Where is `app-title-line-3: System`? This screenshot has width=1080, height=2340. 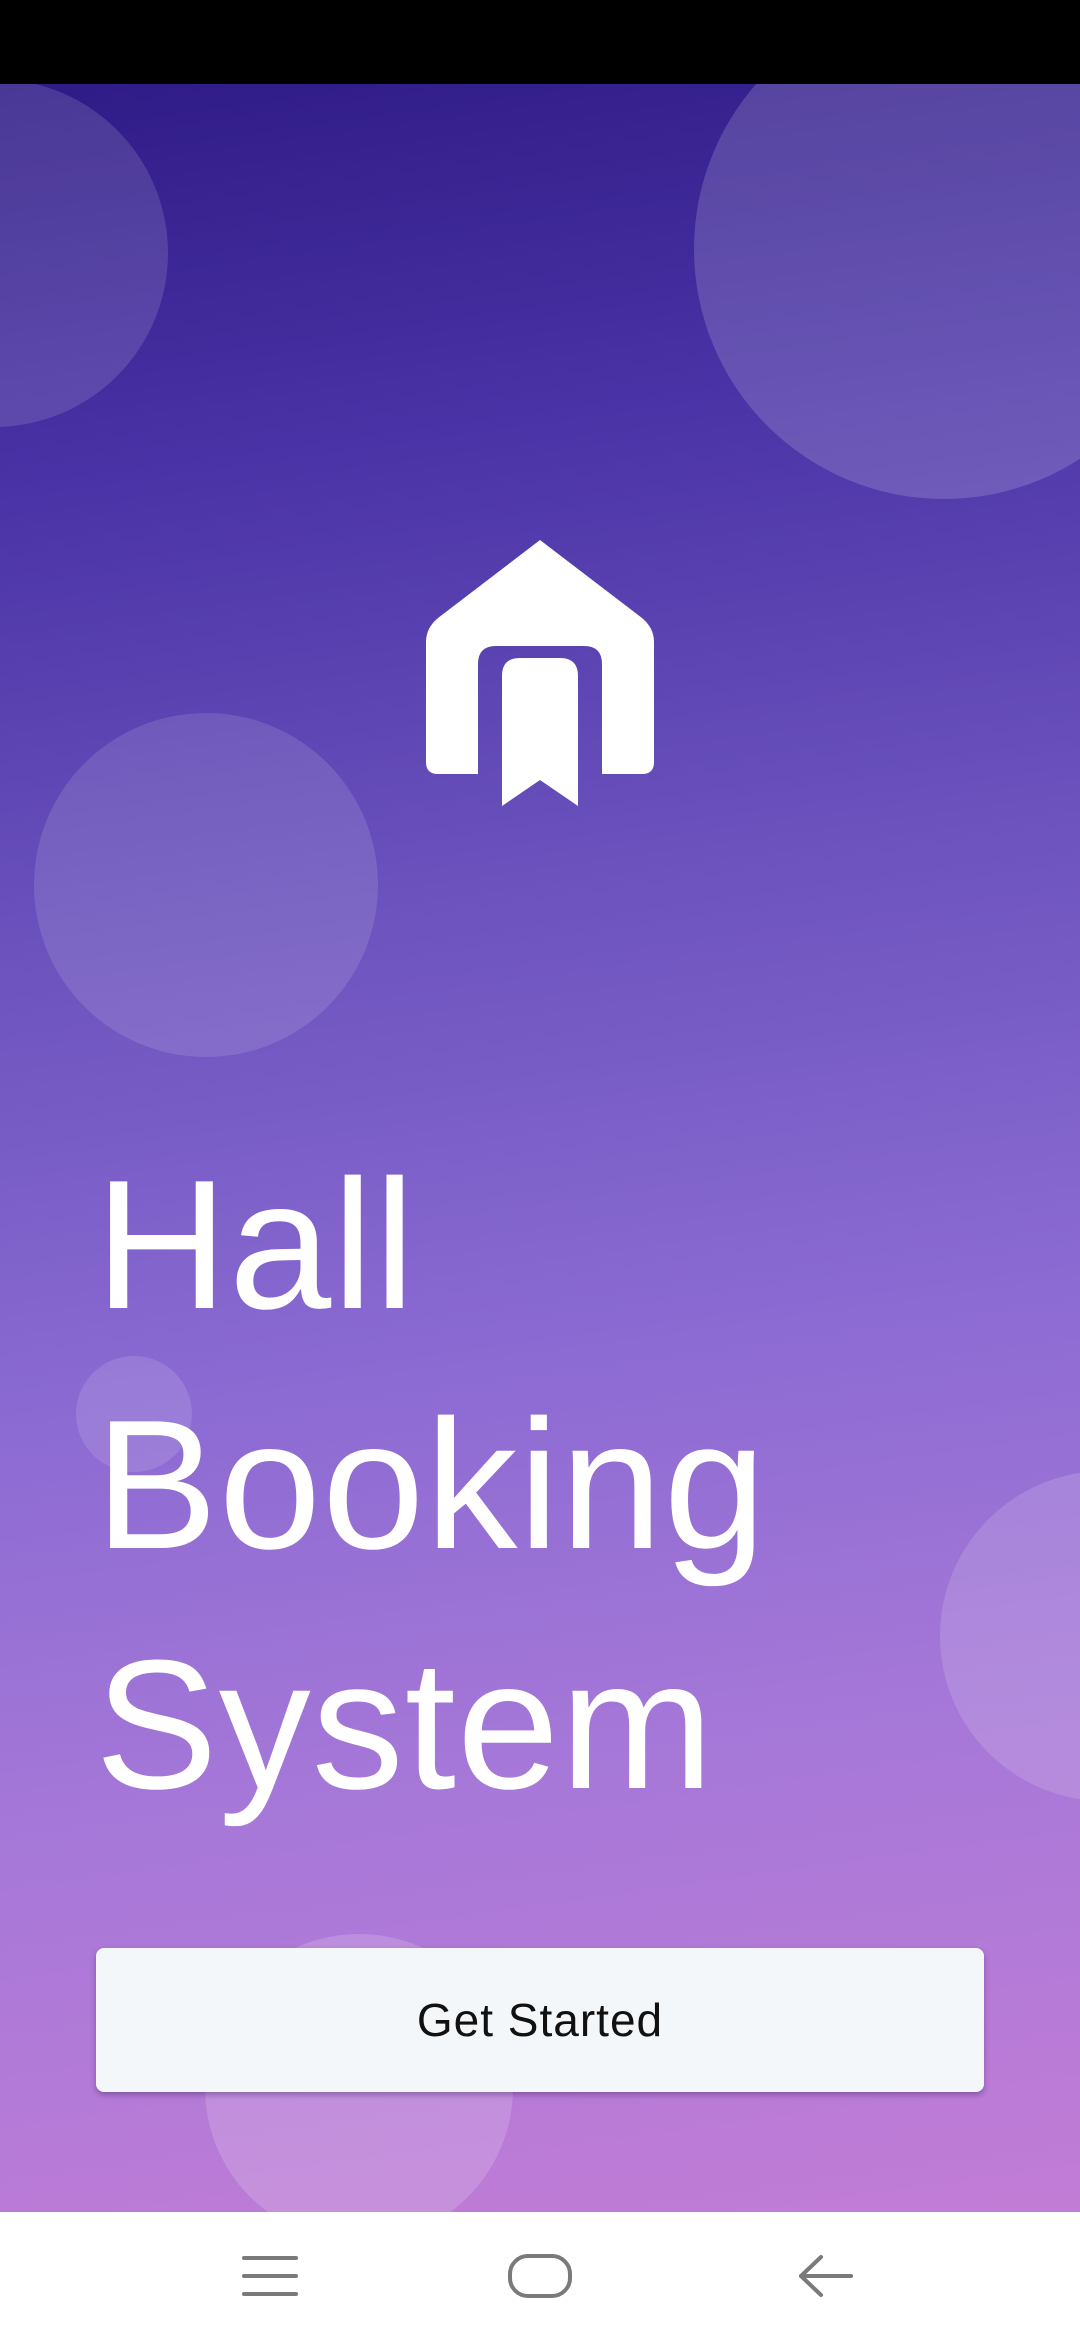 app-title-line-3: System is located at coordinates (405, 1724).